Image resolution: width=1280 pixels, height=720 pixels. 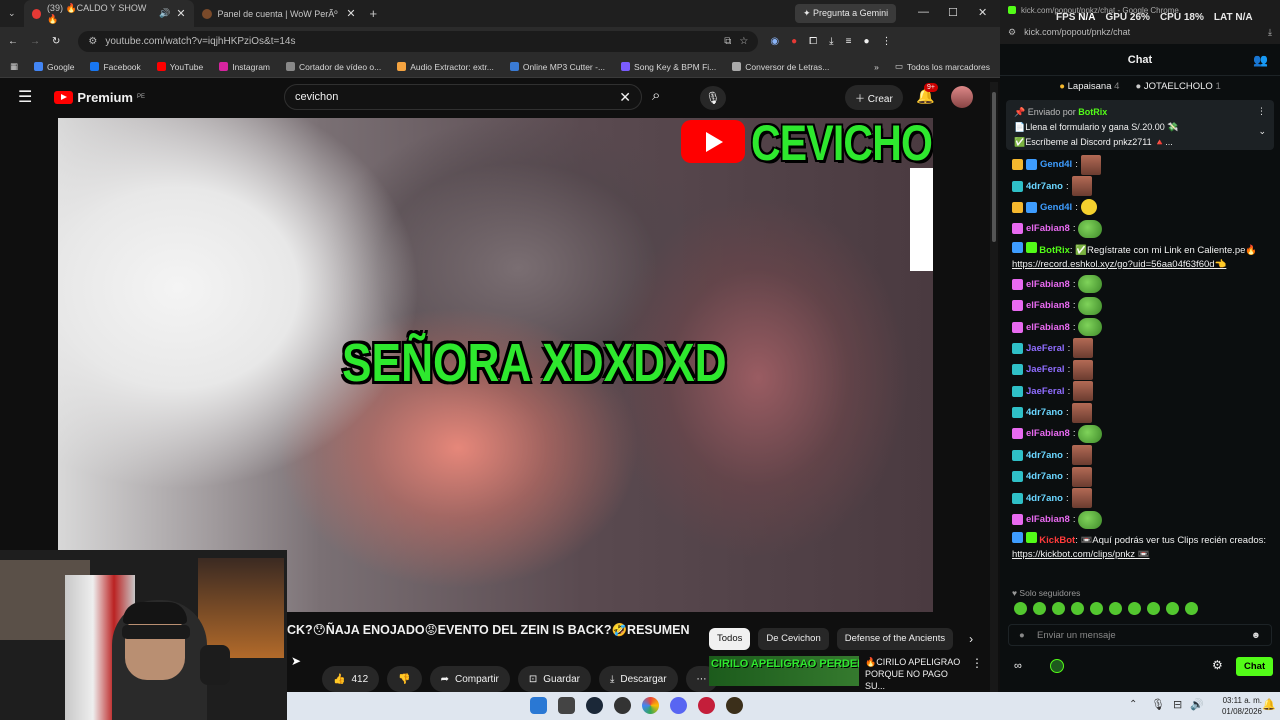 I want to click on profile-avatar-icon: ●, so click(x=866, y=41).